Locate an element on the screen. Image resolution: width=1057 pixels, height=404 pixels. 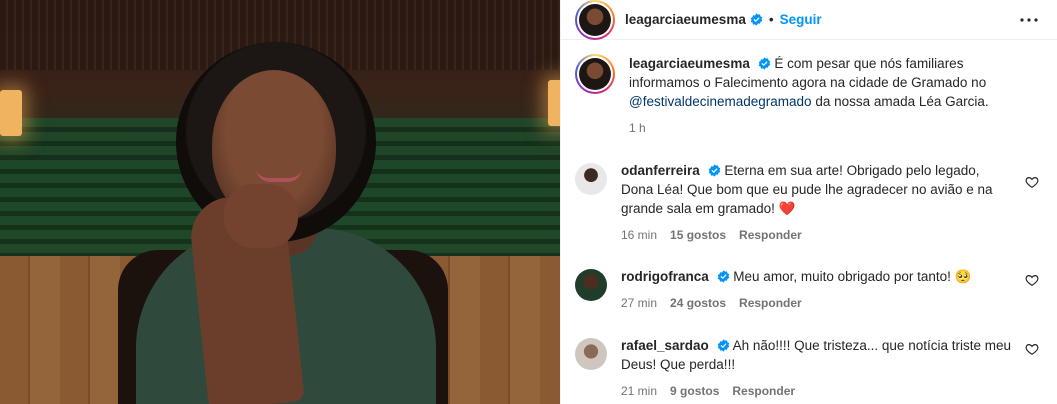
comment-meta: 16 min 15 gostos Responder is located at coordinates (817, 235).